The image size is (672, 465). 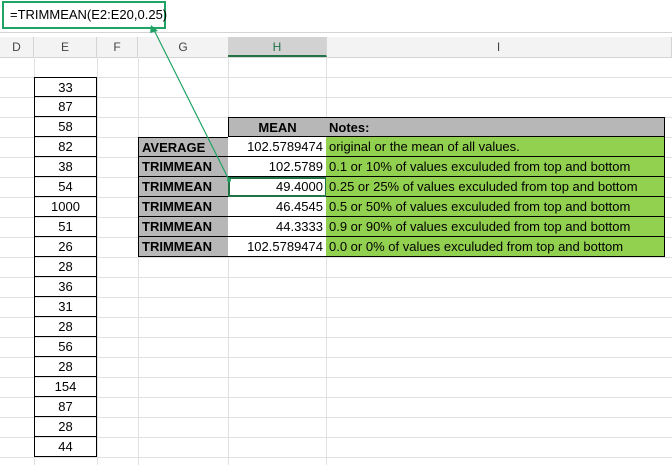 I want to click on cell-e: 36, so click(x=65, y=287).